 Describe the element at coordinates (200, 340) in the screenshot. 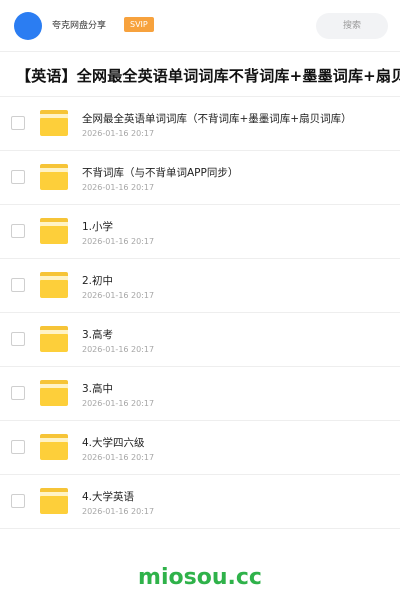

I see `list-item: 3.高考 2026-01-16 20:17` at that location.